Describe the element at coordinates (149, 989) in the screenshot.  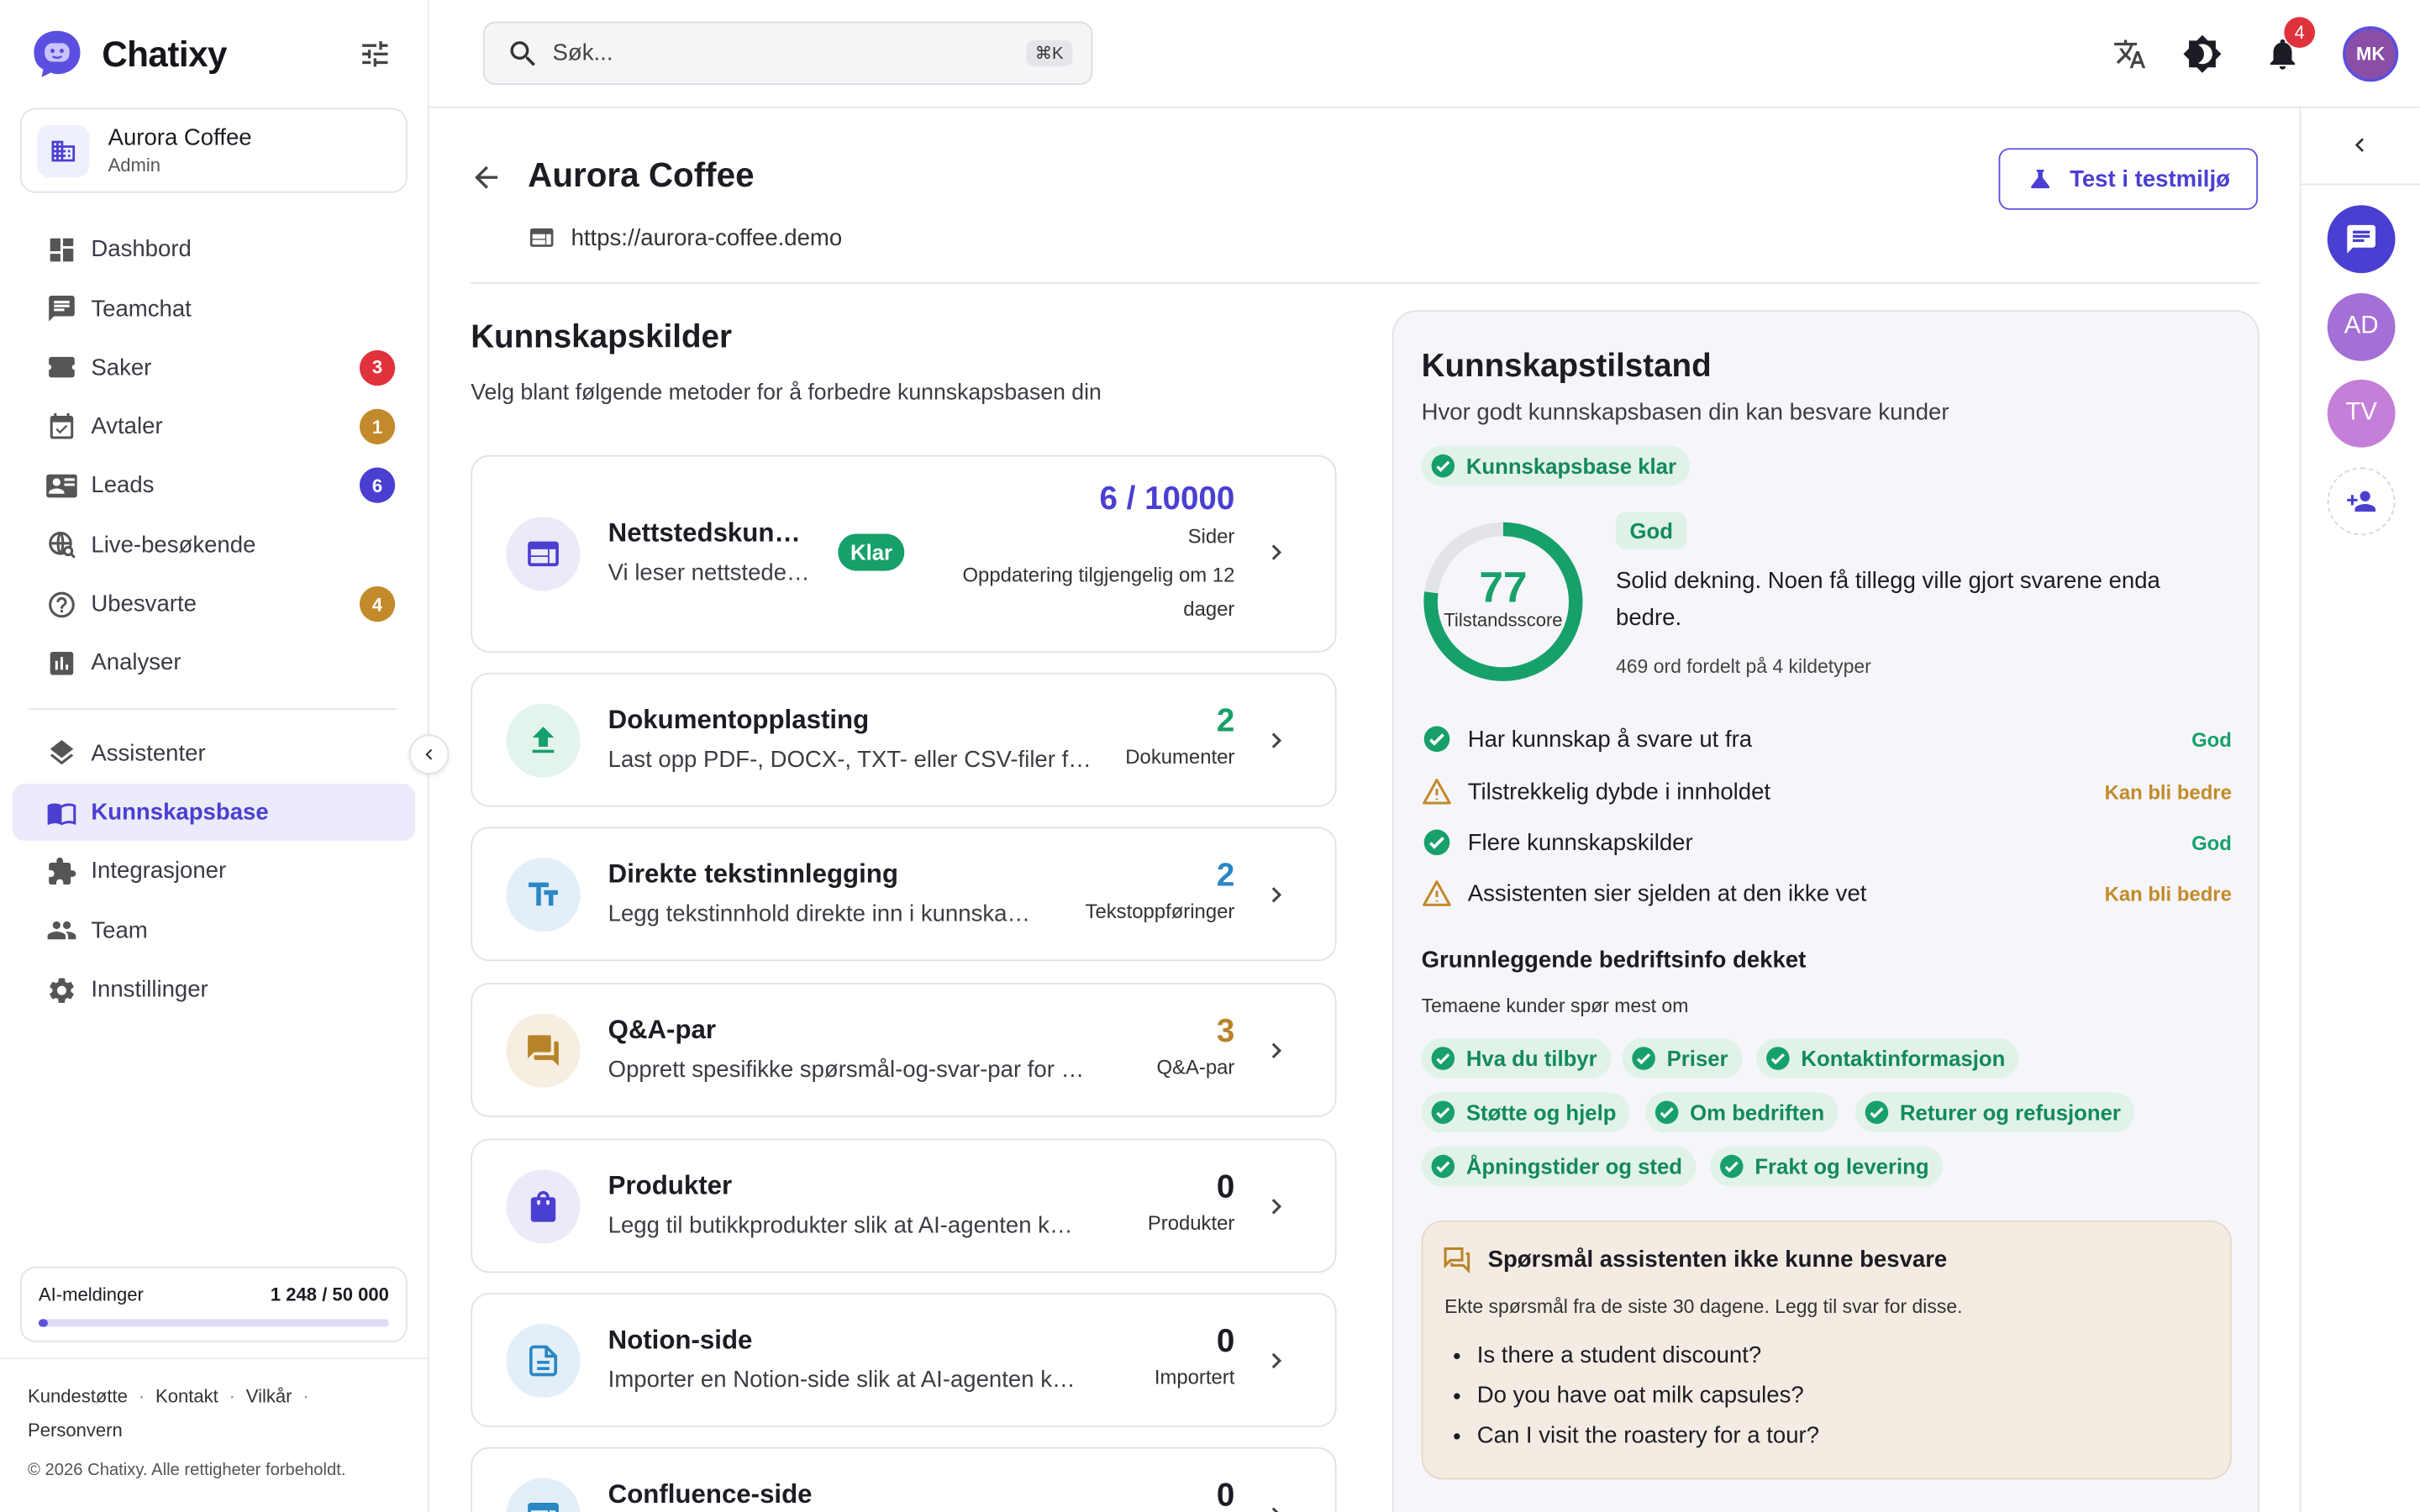
I see `sidebar-item-label: Innstillinger` at that location.